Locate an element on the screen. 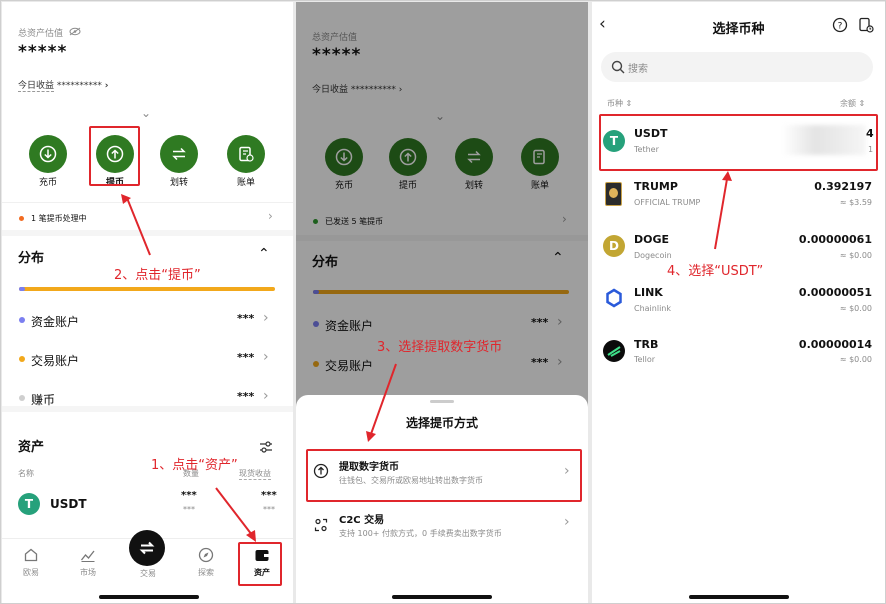 The height and width of the screenshot is (604, 886). annotation-step-4: 4、选择“USDT” is located at coordinates (715, 271).